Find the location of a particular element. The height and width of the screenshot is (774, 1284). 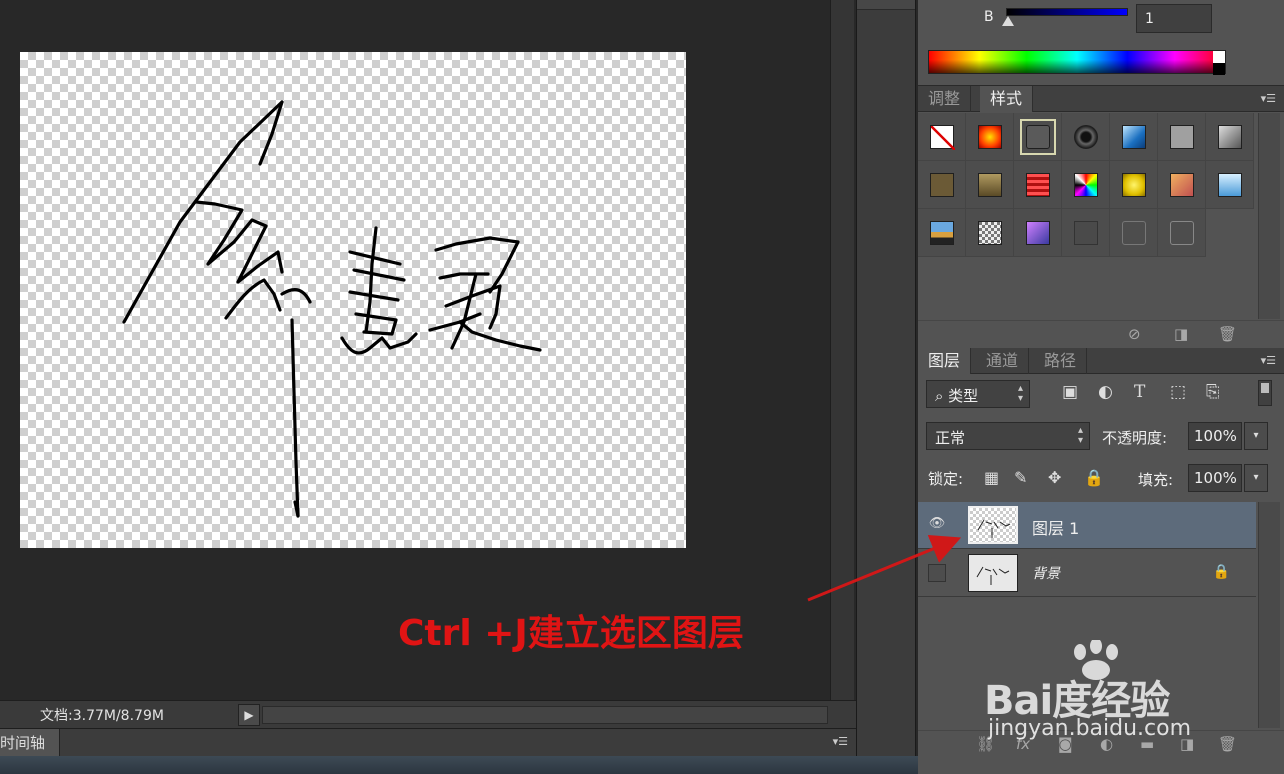

no-style-swatch is located at coordinates (943, 138).